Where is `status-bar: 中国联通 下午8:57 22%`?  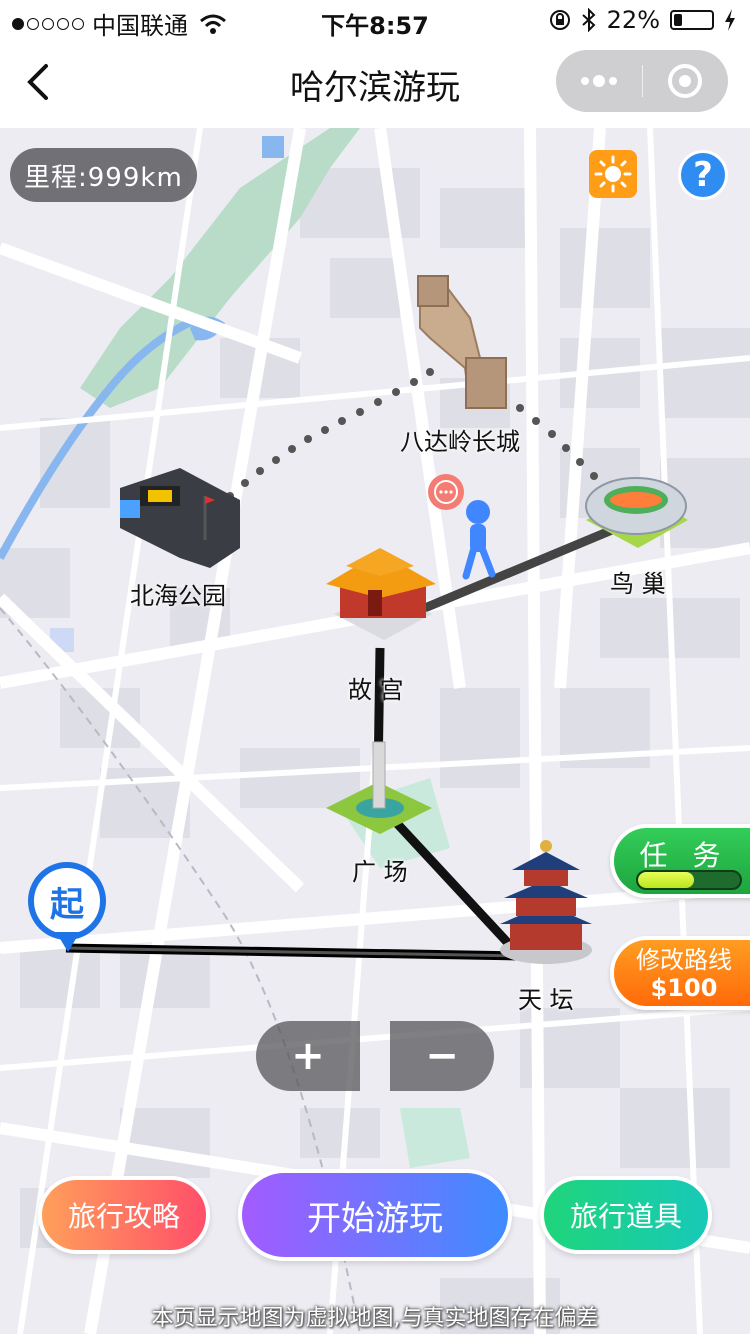 status-bar: 中国联通 下午8:57 22% is located at coordinates (375, 20).